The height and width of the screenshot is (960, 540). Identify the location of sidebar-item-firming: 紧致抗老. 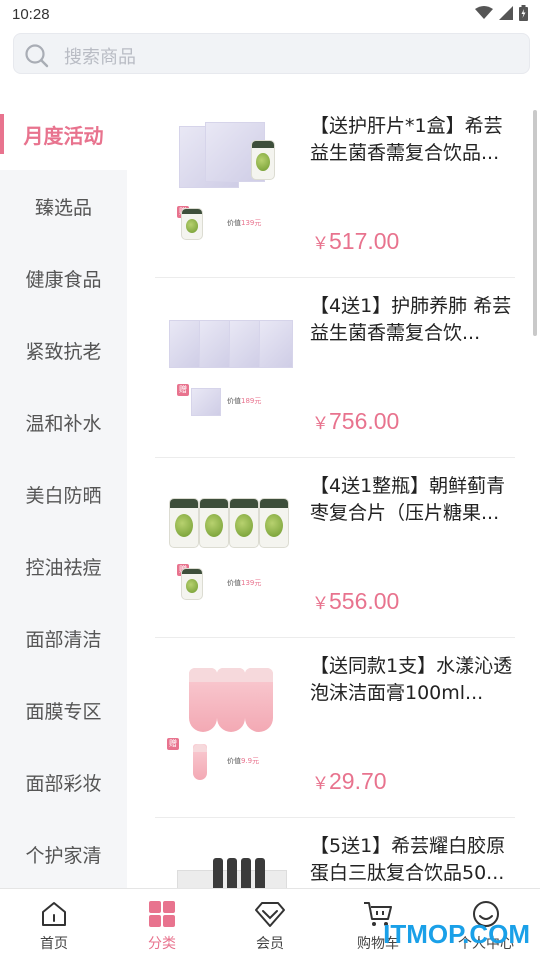
(63, 350).